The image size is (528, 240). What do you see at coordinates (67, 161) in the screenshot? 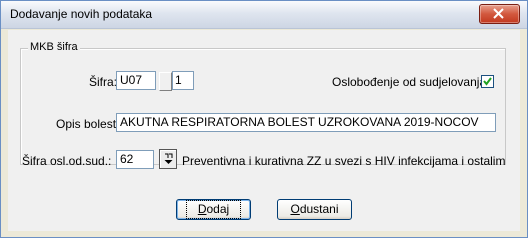
I see `sifra-osl-label: Šifra osl.od.sud.:` at bounding box center [67, 161].